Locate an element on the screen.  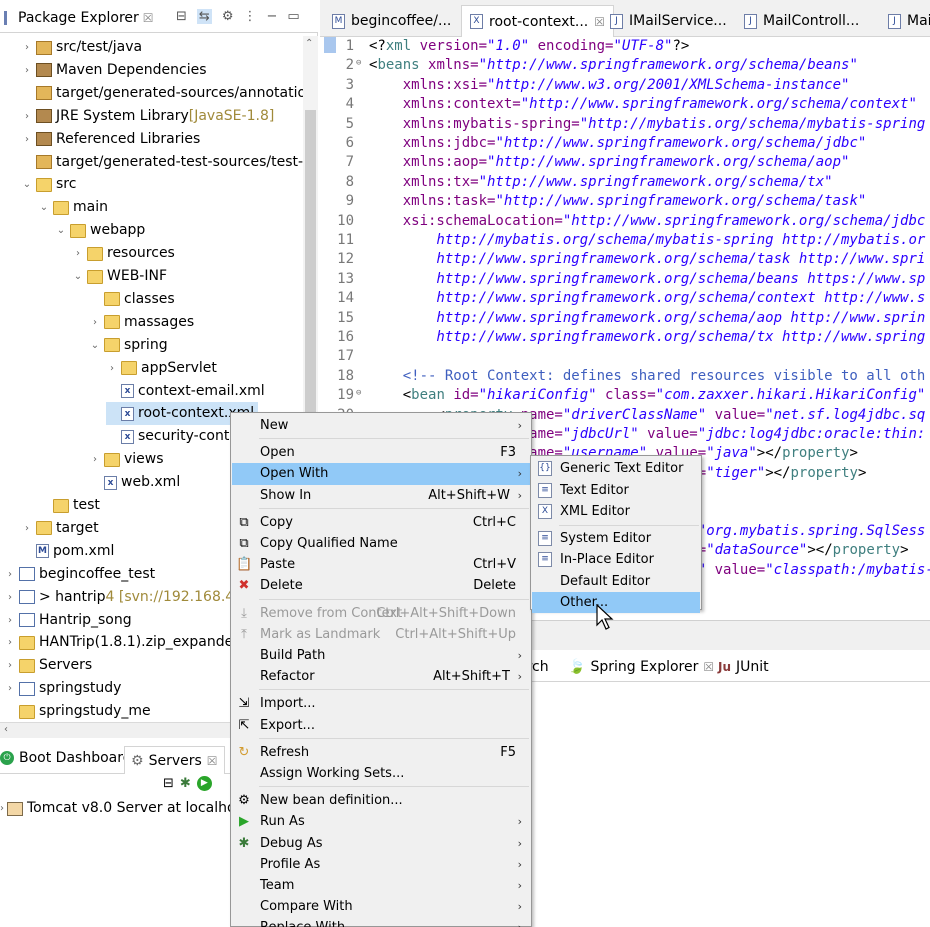
server-row: › Tomcat v8.0 Server at localhos is located at coordinates (121, 808).